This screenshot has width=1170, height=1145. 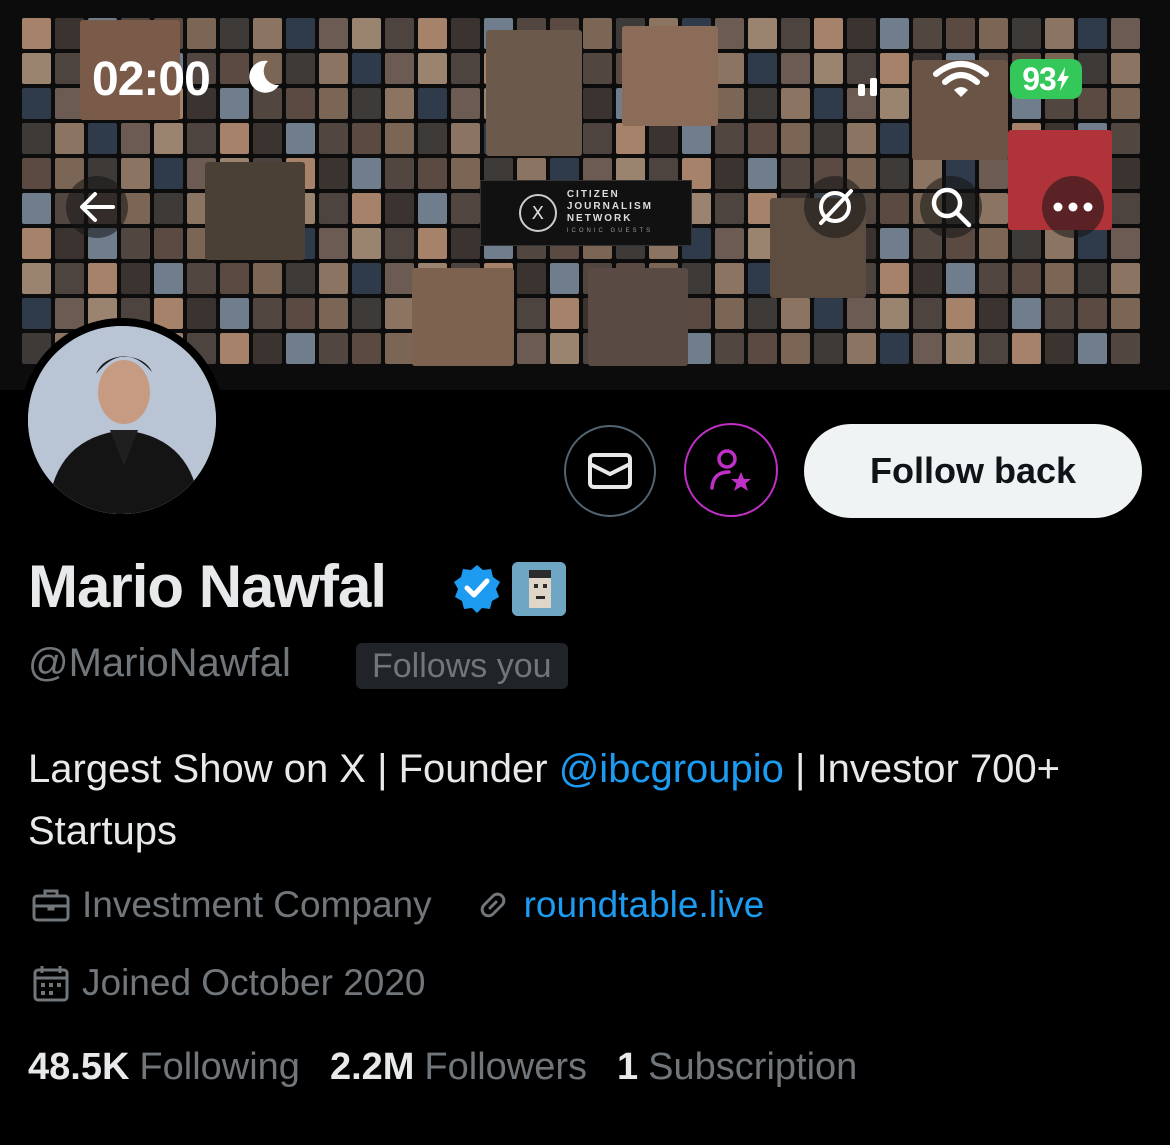 I want to click on banner-logo-text: NETWORK, so click(x=599, y=218).